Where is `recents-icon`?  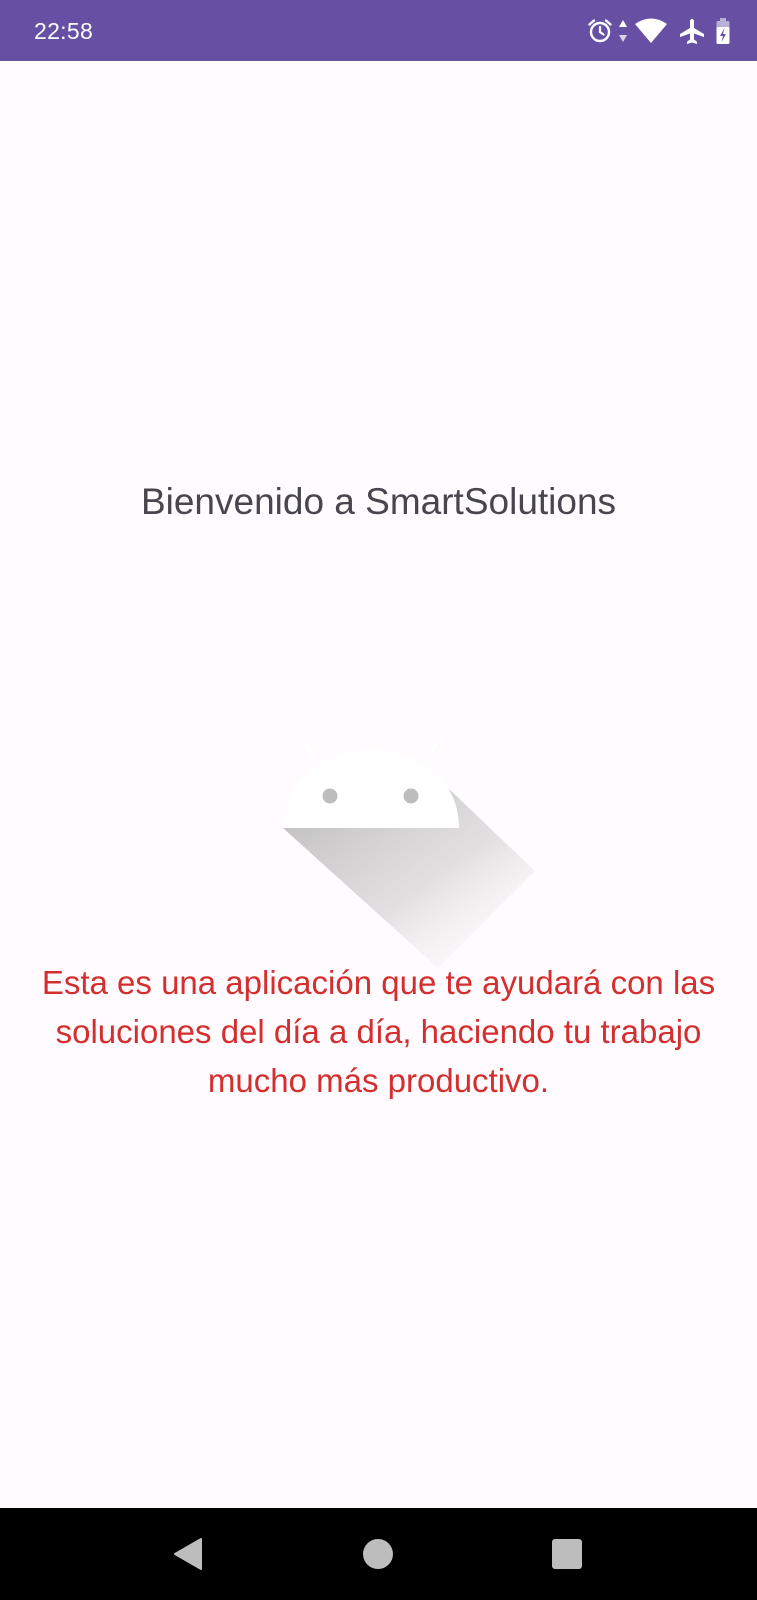 recents-icon is located at coordinates (567, 1554).